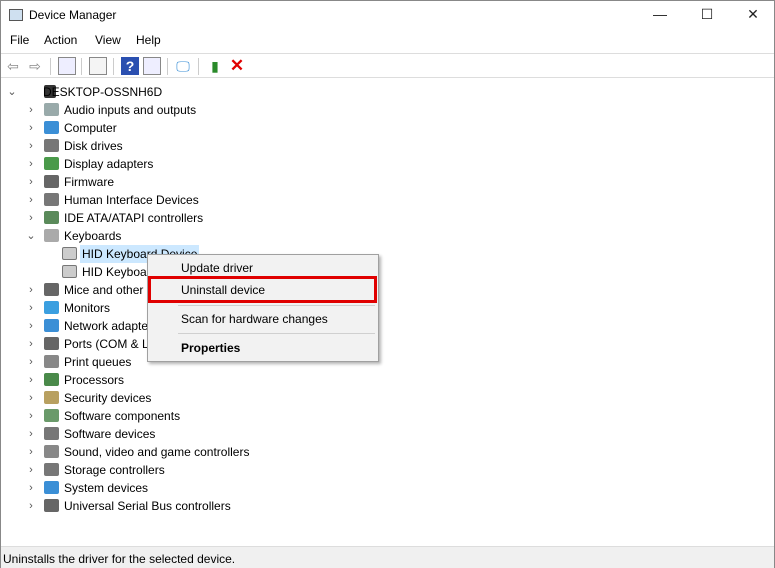 Image resolution: width=775 pixels, height=568 pixels. What do you see at coordinates (98, 66) in the screenshot?
I see `properties-icon` at bounding box center [98, 66].